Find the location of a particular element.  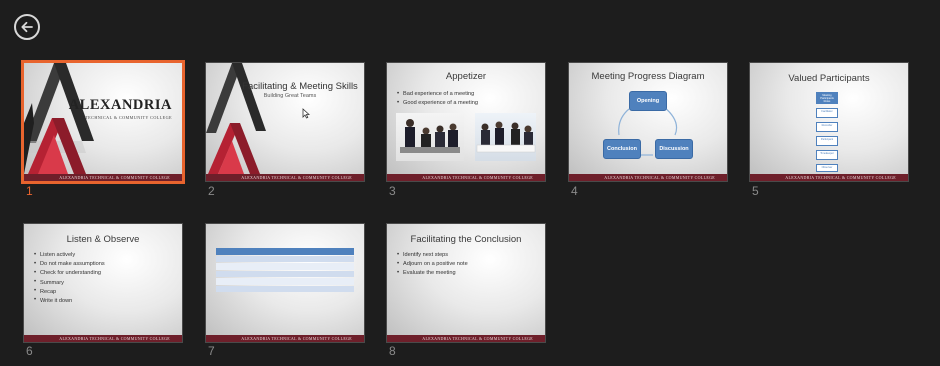

college-logo is located at coordinates (59, 118).